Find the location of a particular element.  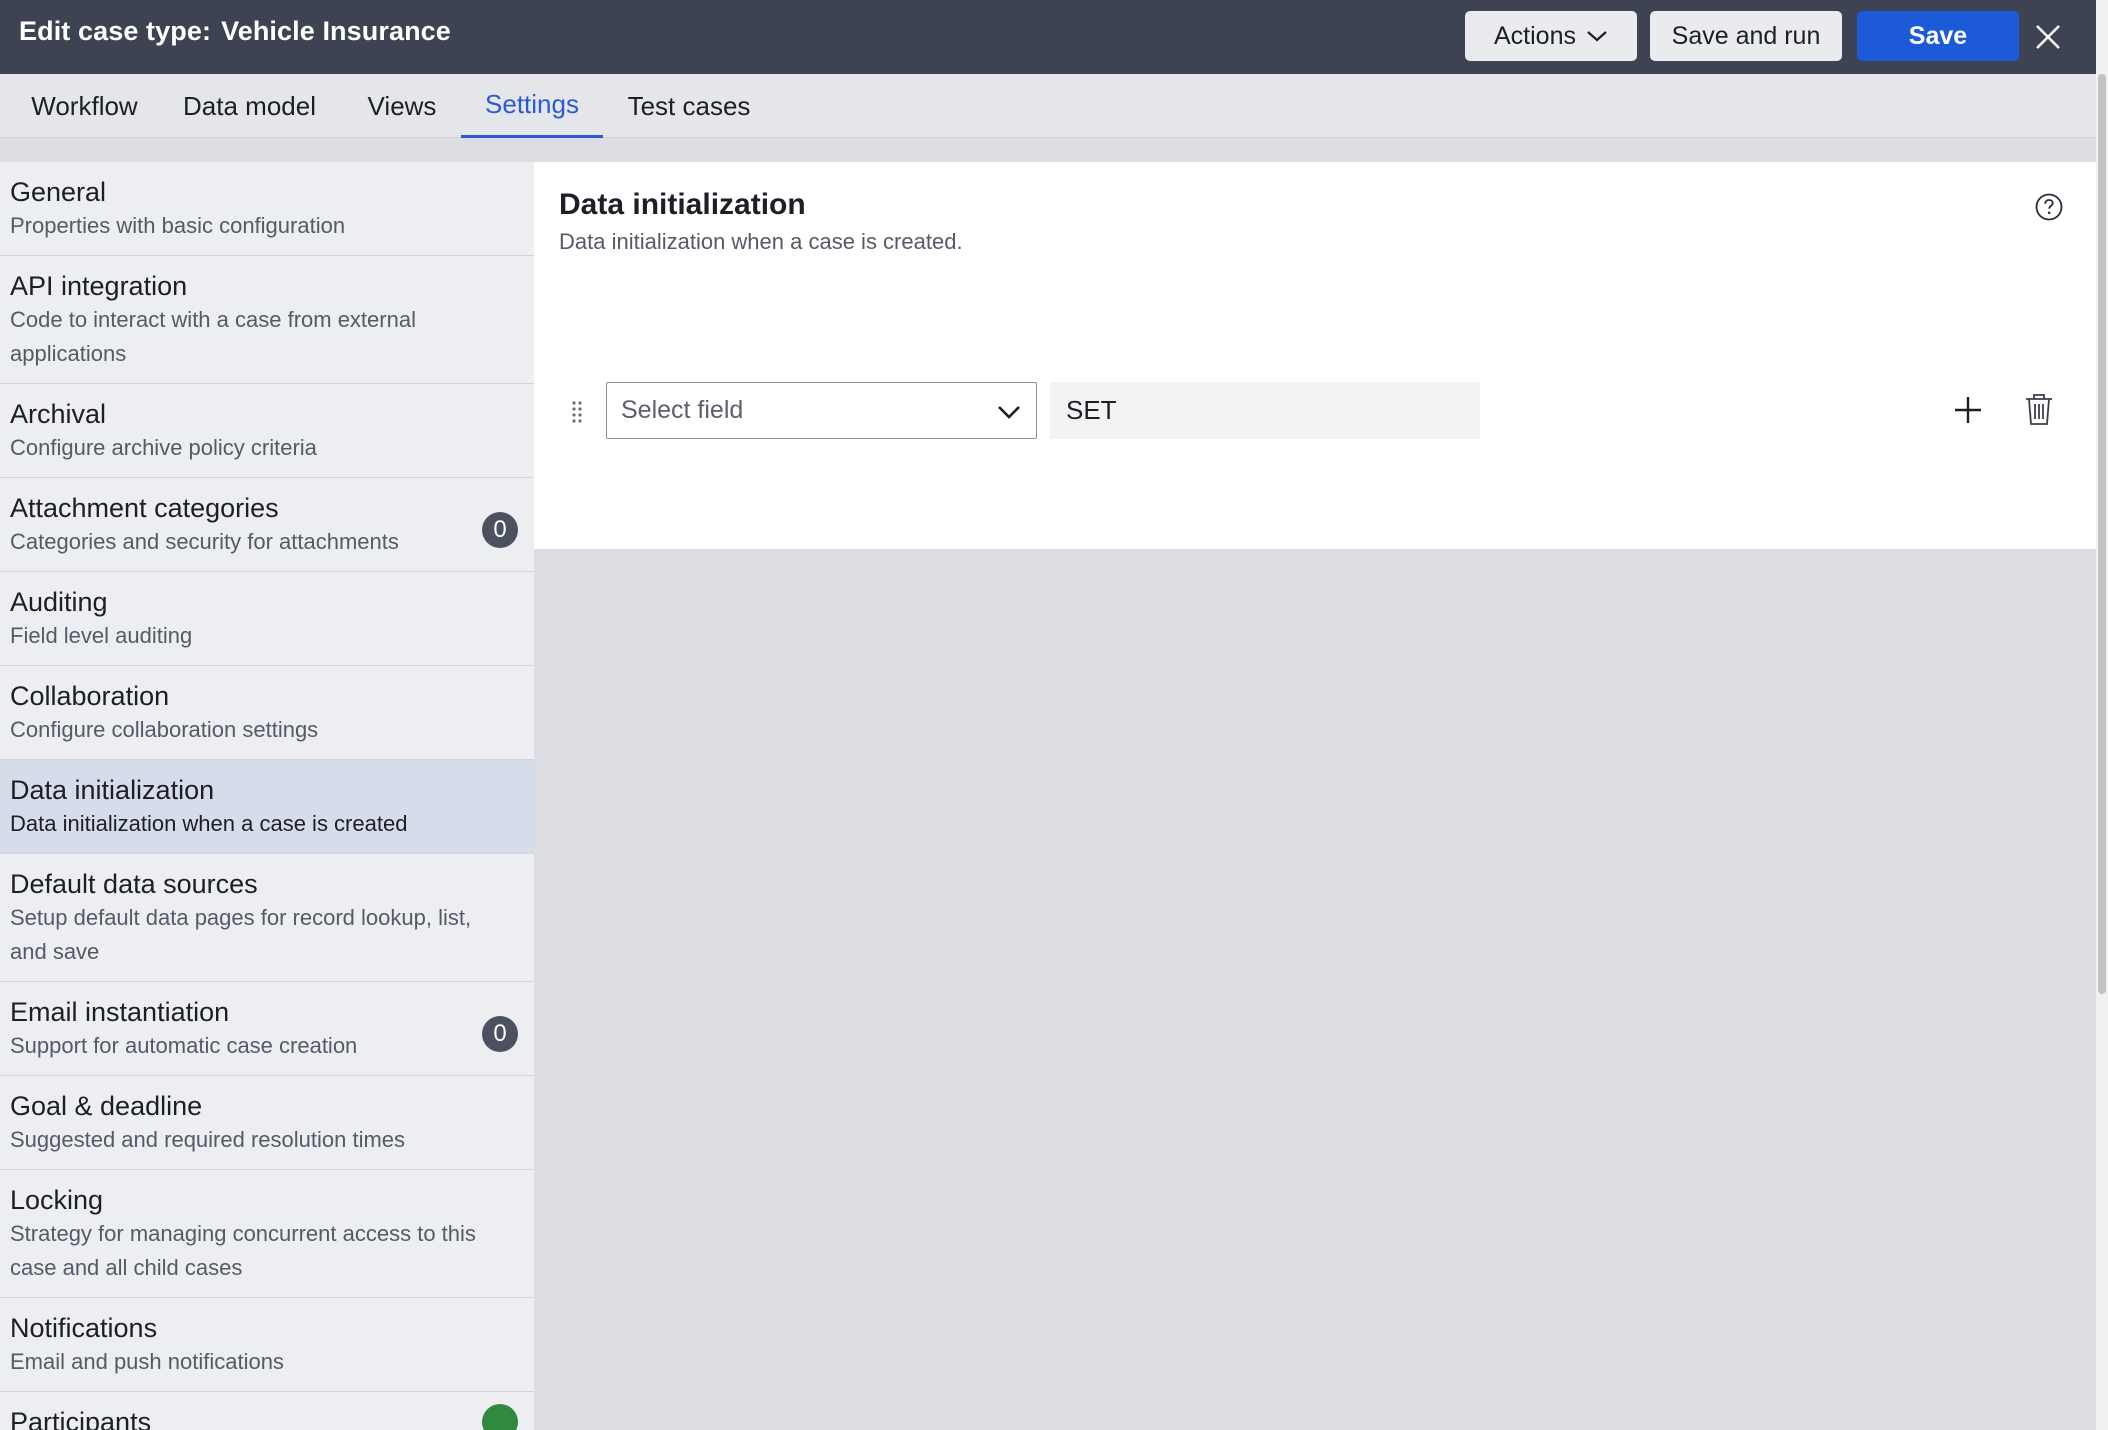

page-title: Edit case type: Vehicle Insurance is located at coordinates (235, 31).